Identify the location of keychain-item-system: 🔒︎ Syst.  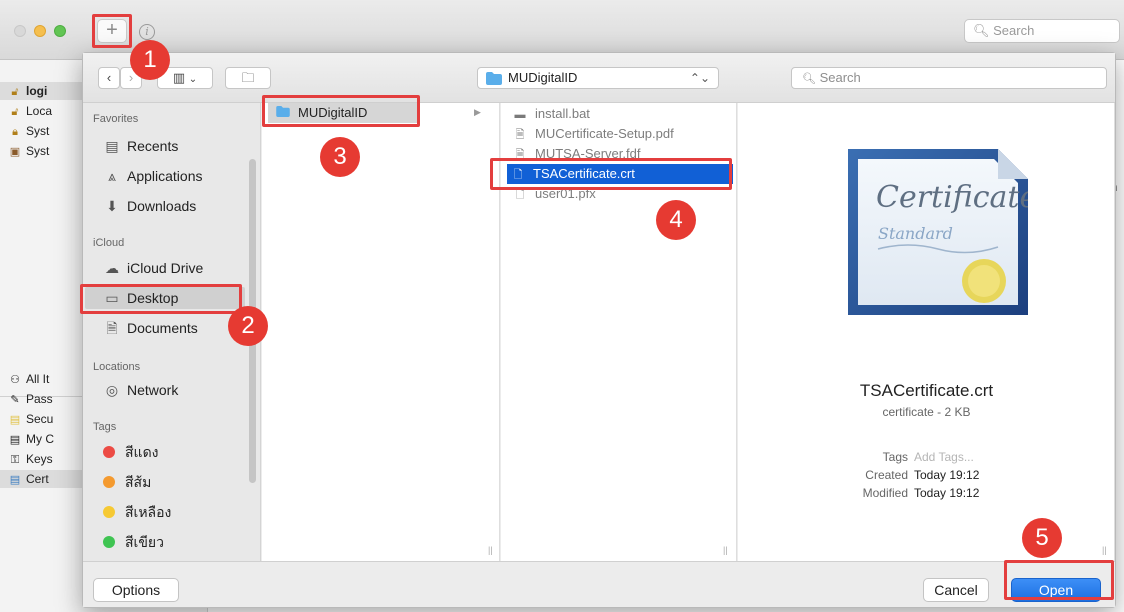
(28, 131).